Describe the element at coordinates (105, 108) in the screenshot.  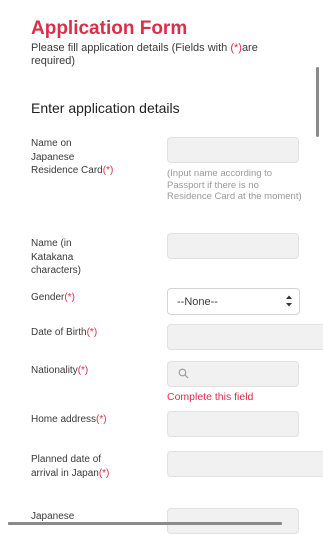
I see `section-title: Enter application details` at that location.